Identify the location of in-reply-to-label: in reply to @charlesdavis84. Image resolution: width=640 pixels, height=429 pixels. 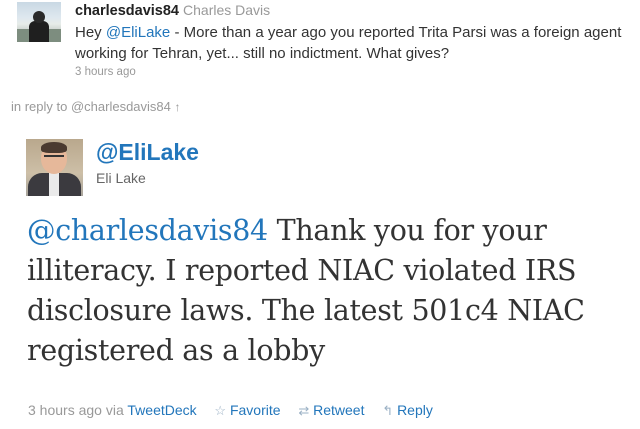
(91, 106).